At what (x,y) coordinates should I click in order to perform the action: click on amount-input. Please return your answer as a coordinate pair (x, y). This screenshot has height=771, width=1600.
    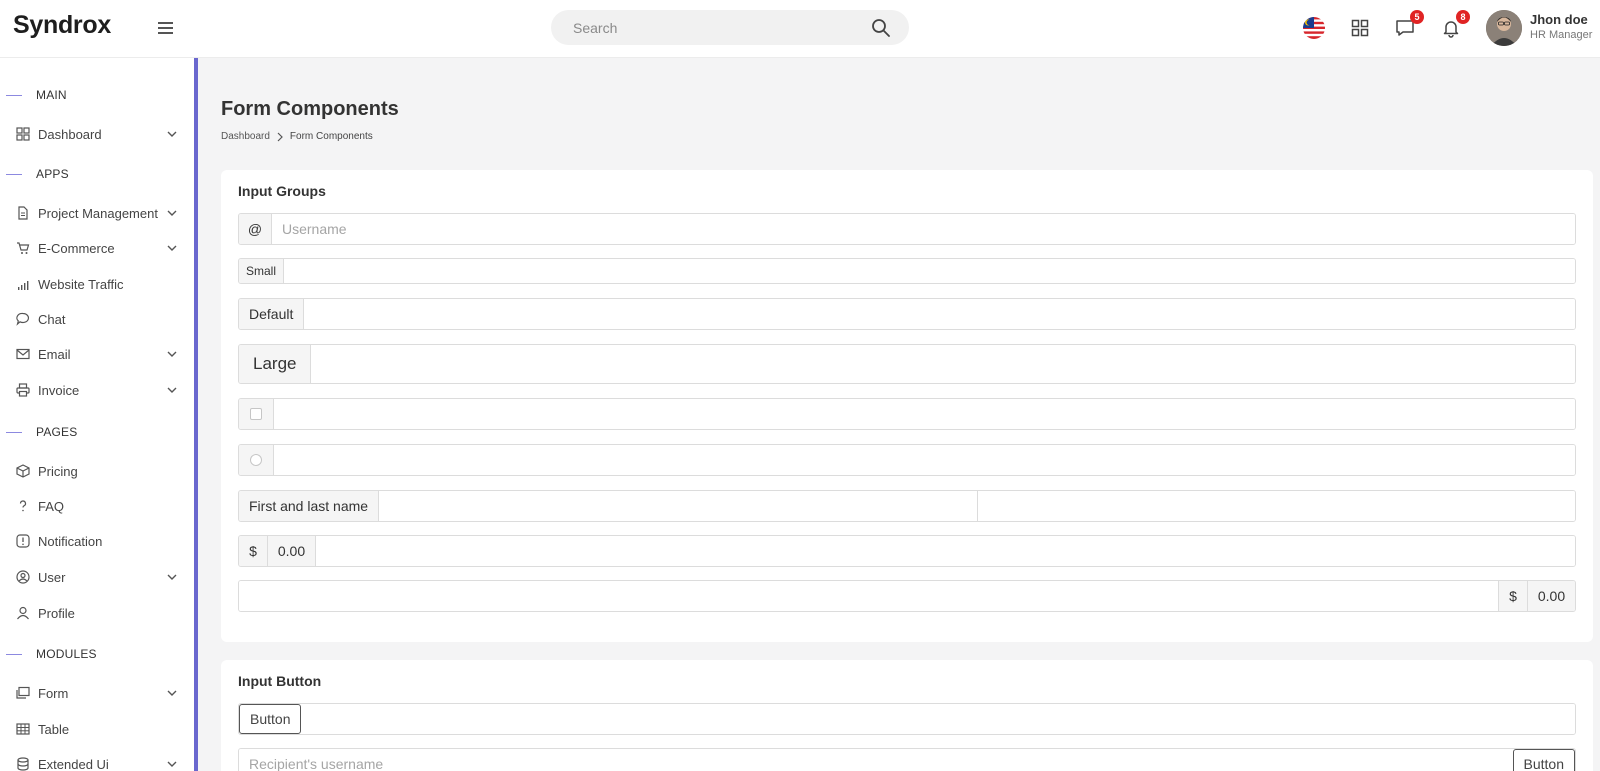
    Looking at the image, I should click on (945, 551).